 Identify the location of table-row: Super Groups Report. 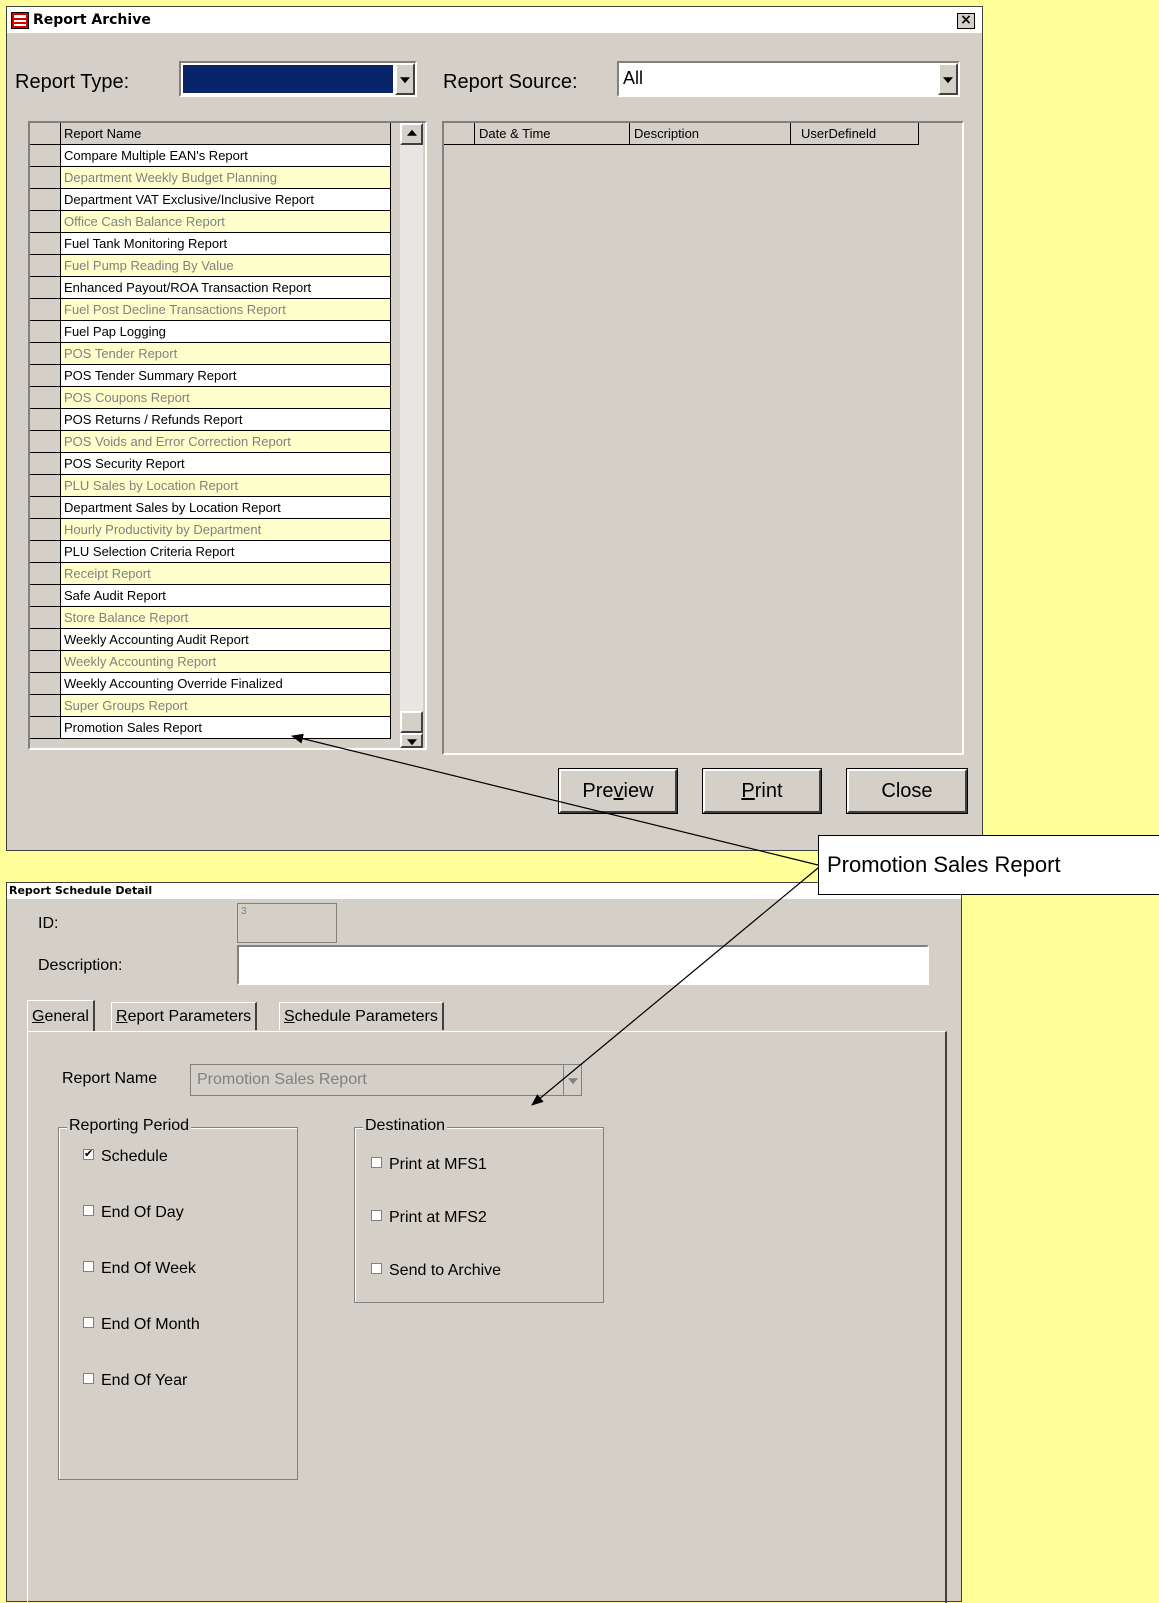
(210, 706).